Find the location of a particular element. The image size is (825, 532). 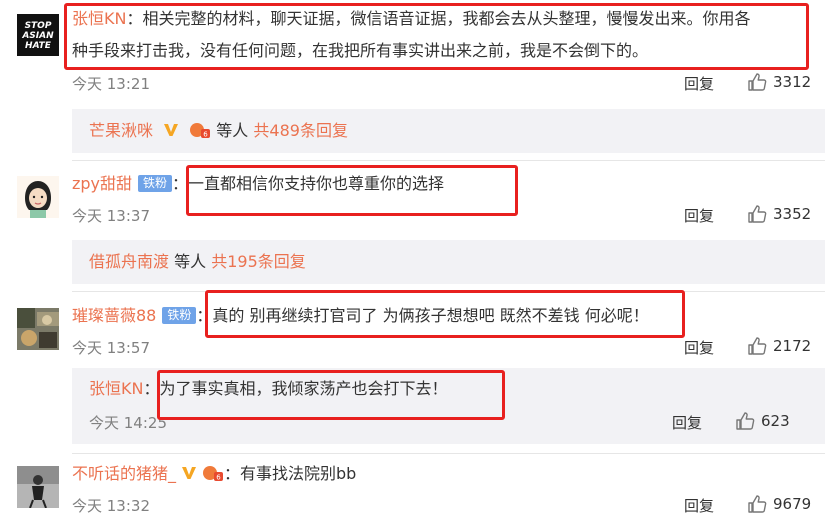

like-count: 623 is located at coordinates (775, 421).